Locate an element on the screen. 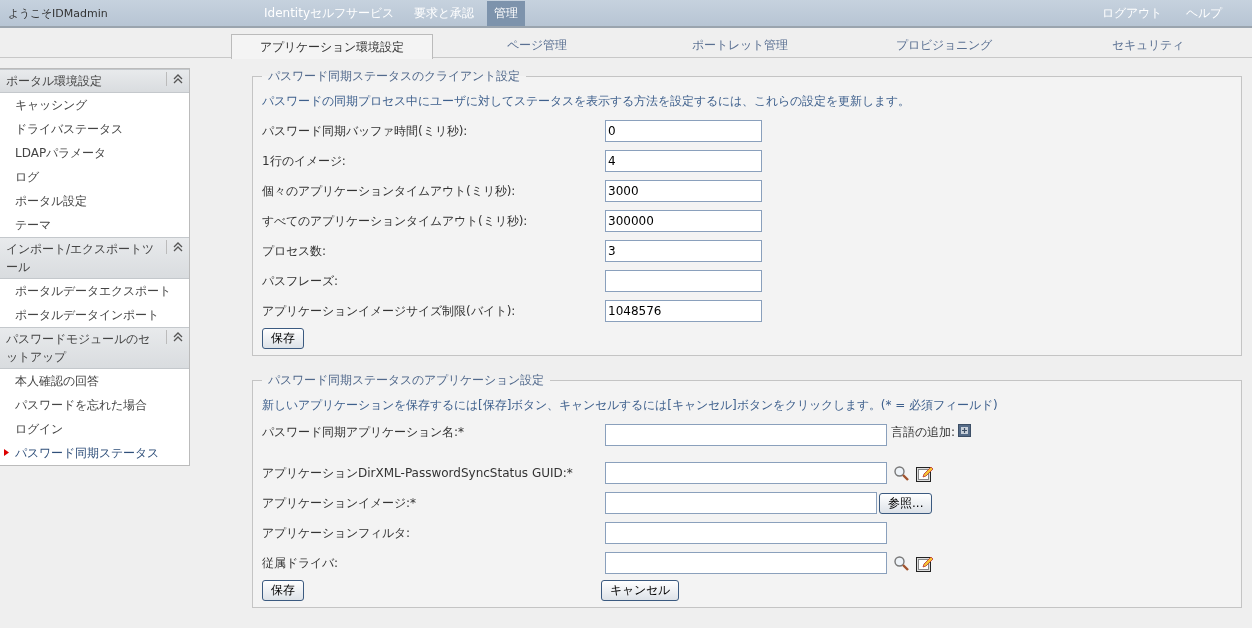 The image size is (1252, 628). sidebar-item: ドライバステータス is located at coordinates (69, 129).